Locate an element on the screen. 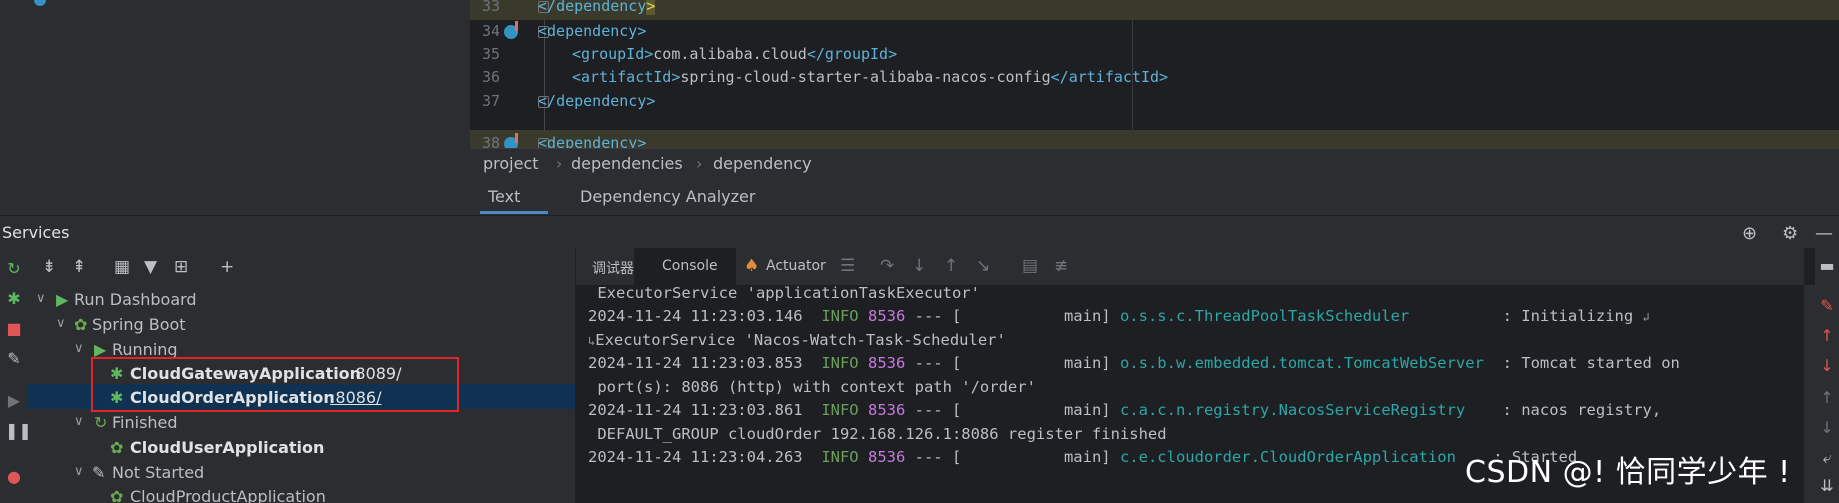 This screenshot has height=503, width=1839. tab-console: Console is located at coordinates (690, 266).